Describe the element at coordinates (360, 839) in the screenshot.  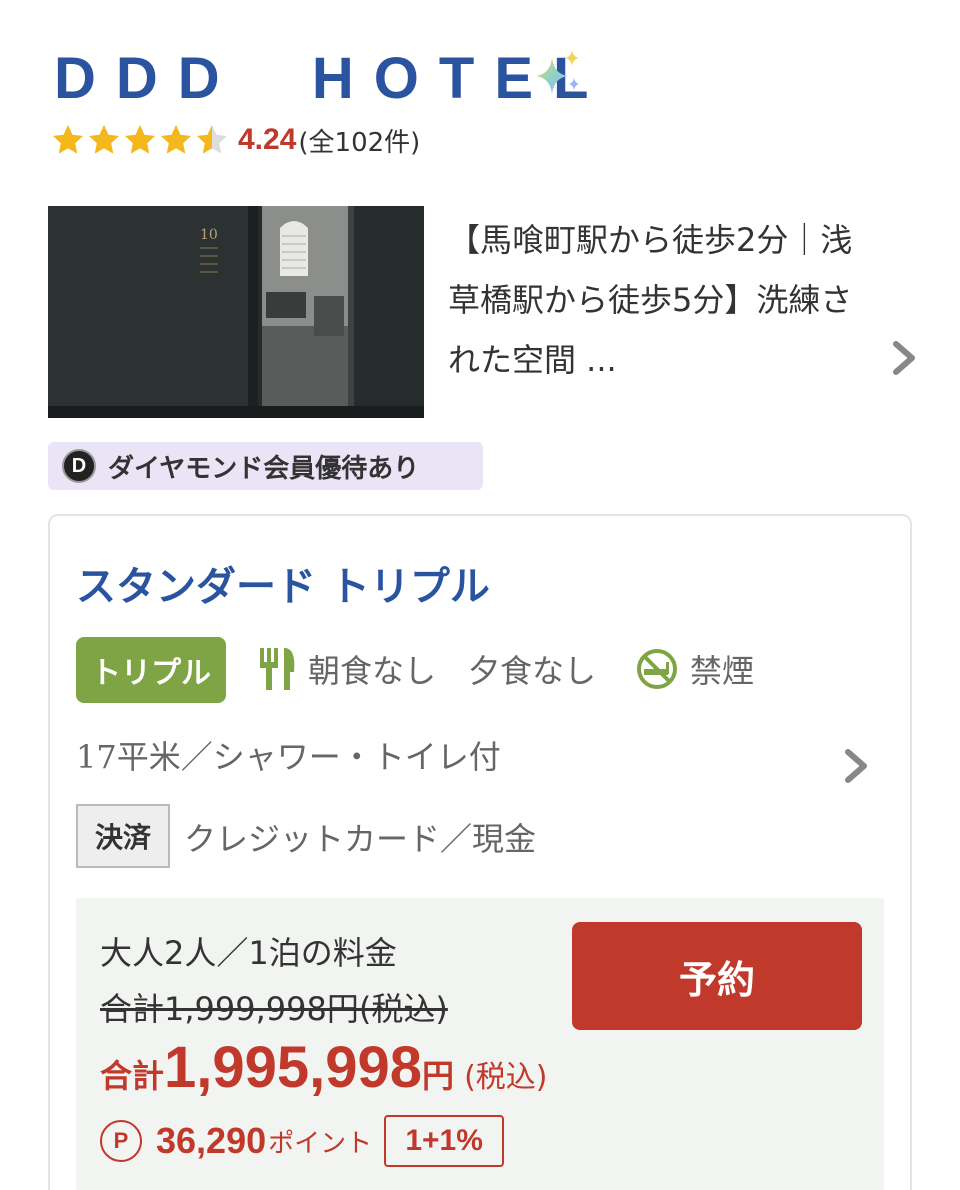
I see `payment-methods: クレジットカード／現金` at that location.